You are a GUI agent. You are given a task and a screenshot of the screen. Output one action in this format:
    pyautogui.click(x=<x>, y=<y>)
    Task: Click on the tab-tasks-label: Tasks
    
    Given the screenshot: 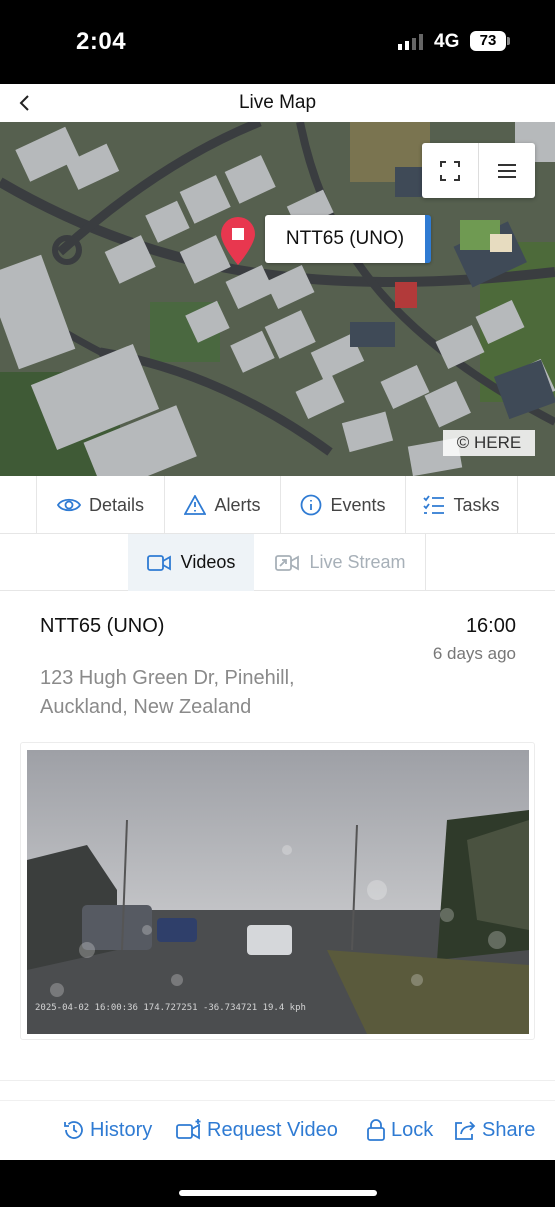 What is the action you would take?
    pyautogui.click(x=476, y=504)
    